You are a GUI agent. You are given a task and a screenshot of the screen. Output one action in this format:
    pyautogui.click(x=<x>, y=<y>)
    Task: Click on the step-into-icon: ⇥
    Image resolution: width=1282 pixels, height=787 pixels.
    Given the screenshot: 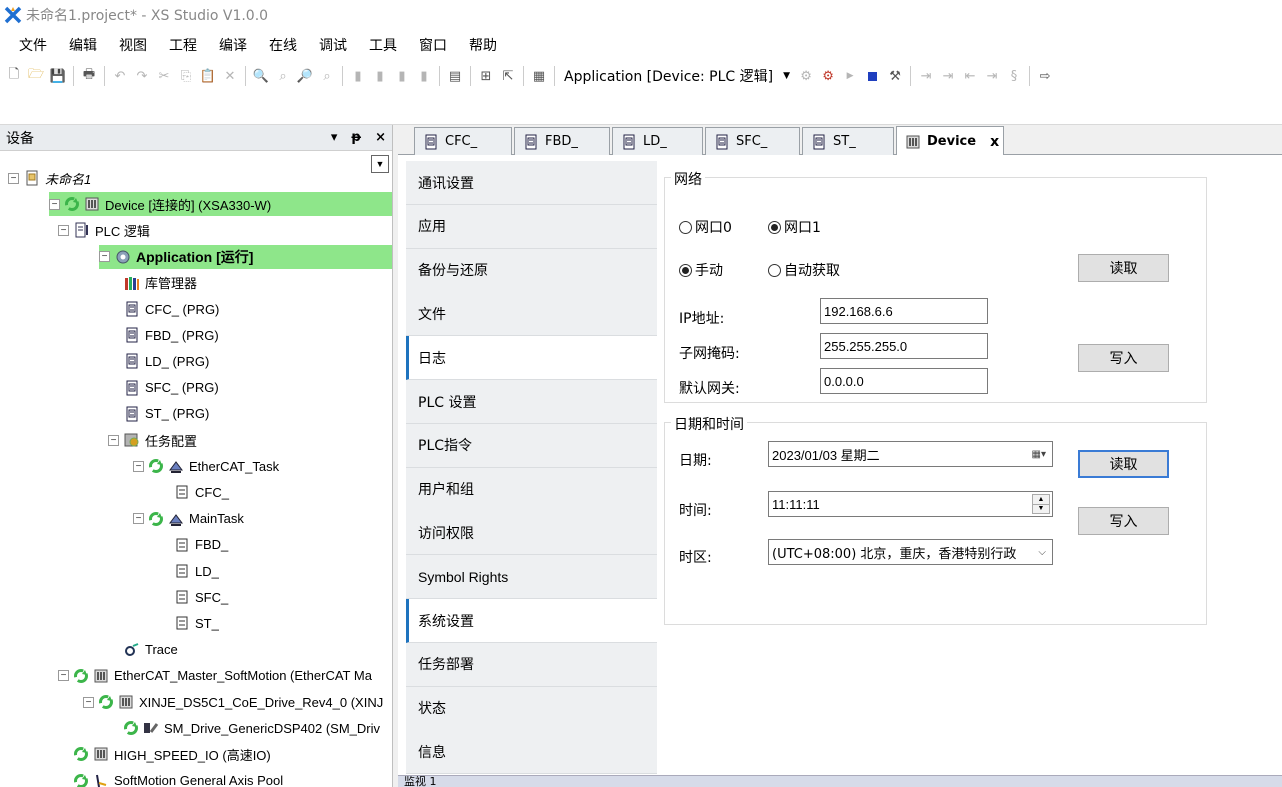 What is the action you would take?
    pyautogui.click(x=948, y=76)
    